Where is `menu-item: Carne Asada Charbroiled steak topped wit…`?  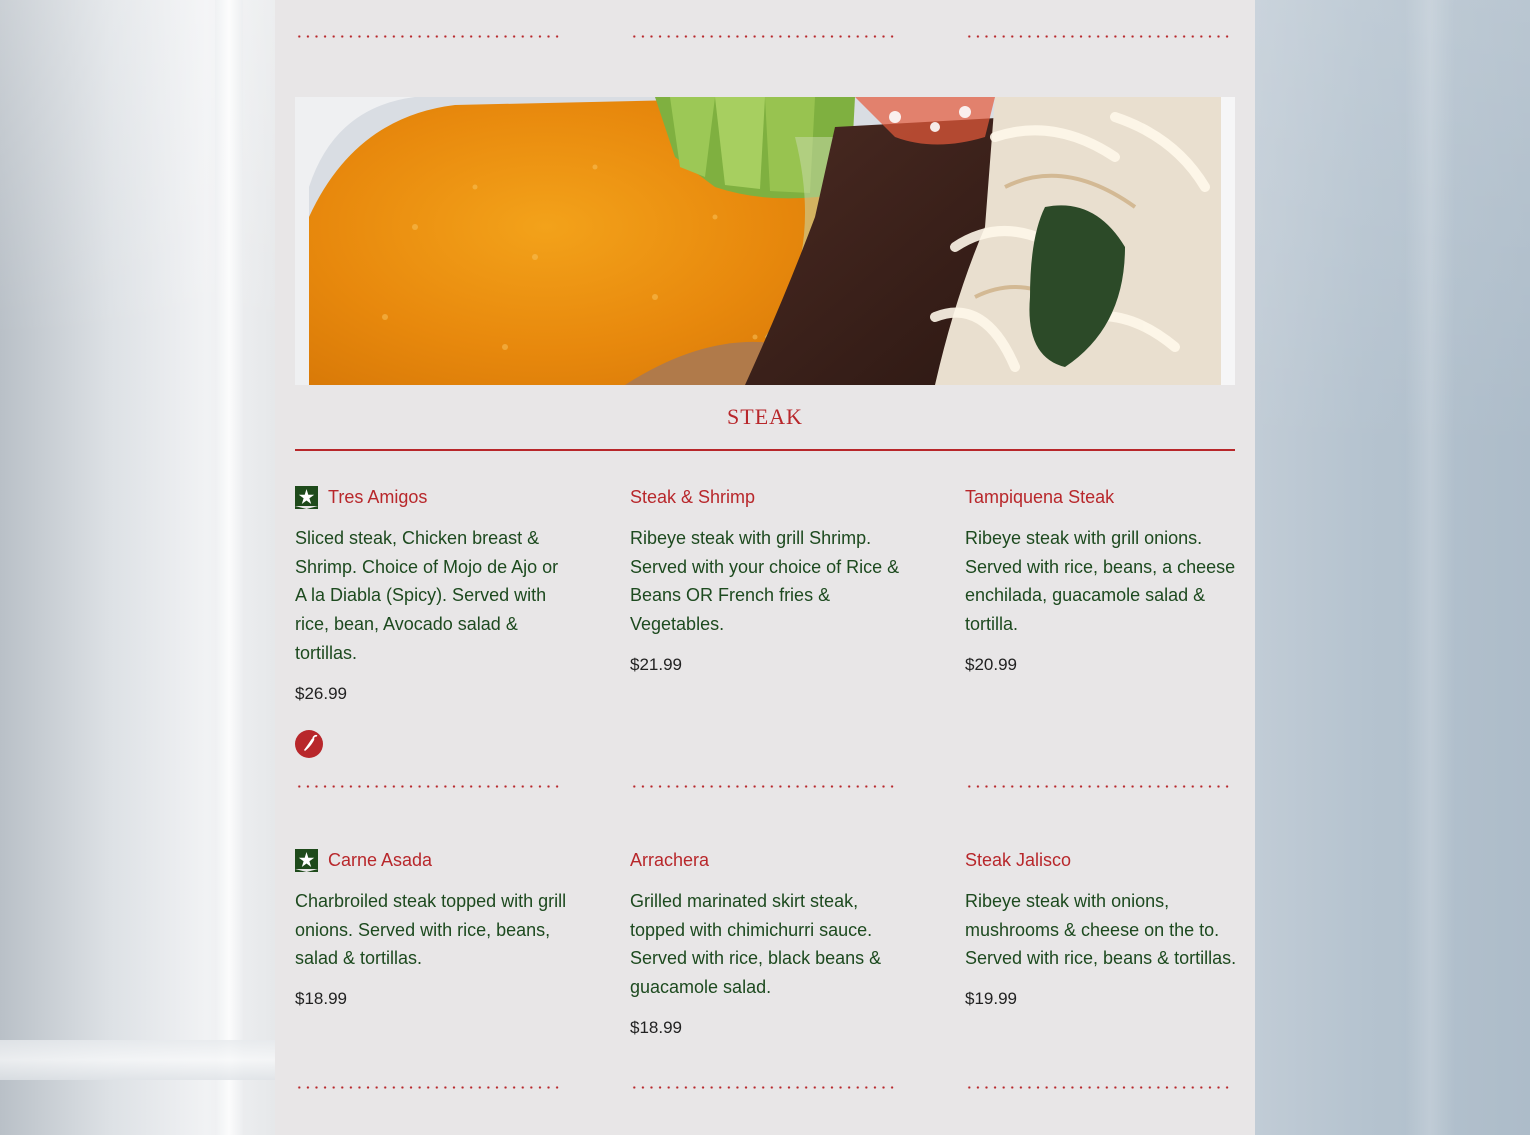
menu-item: Carne Asada Charbroiled steak topped wit… is located at coordinates (432, 928).